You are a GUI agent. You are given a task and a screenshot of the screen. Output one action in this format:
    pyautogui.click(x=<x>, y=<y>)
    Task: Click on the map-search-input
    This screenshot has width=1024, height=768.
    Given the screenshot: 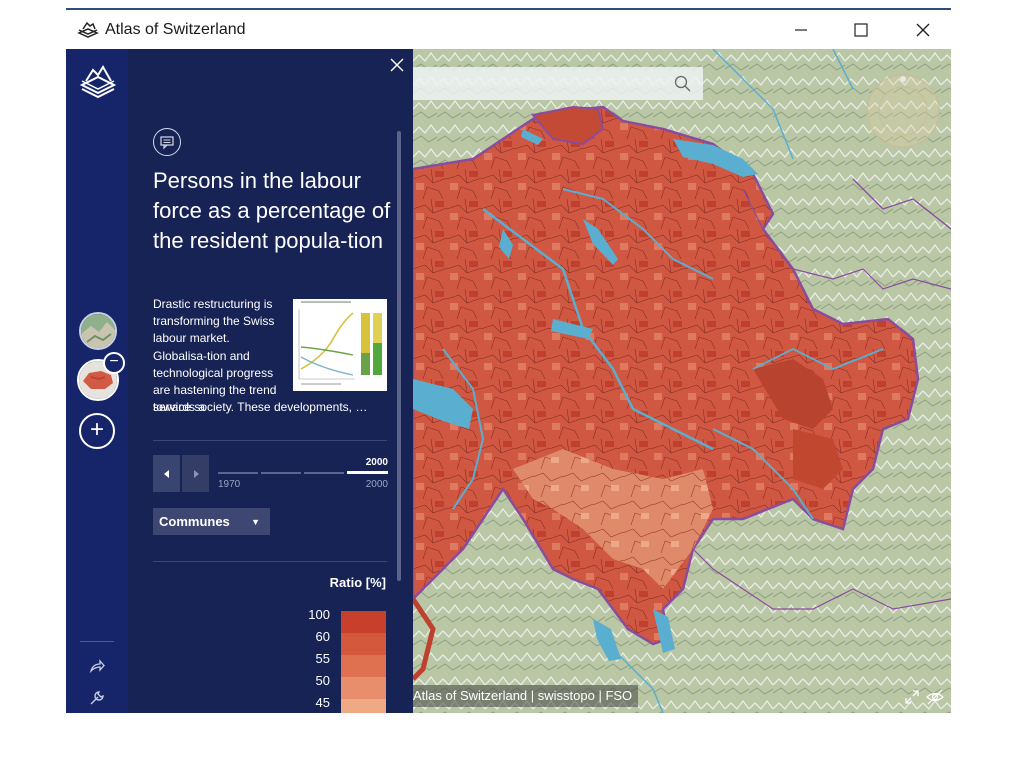 What is the action you would take?
    pyautogui.click(x=558, y=83)
    